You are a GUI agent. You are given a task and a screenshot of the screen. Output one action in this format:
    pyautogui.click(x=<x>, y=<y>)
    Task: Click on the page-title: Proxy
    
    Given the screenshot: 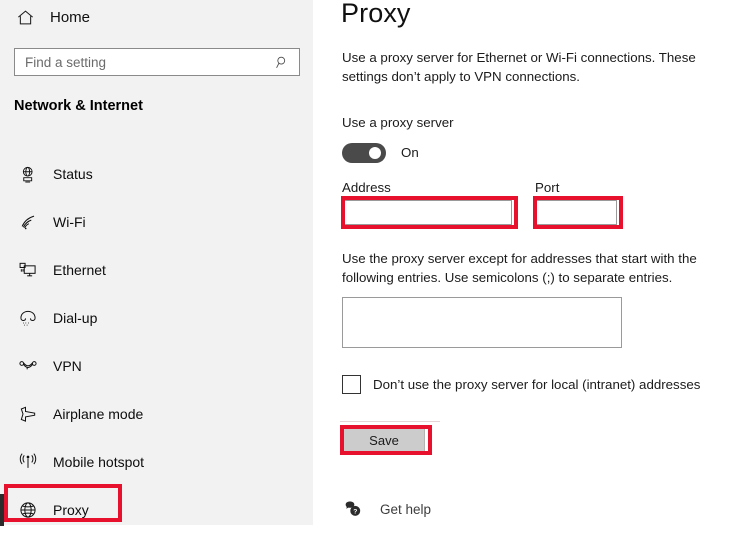 What is the action you would take?
    pyautogui.click(x=376, y=14)
    